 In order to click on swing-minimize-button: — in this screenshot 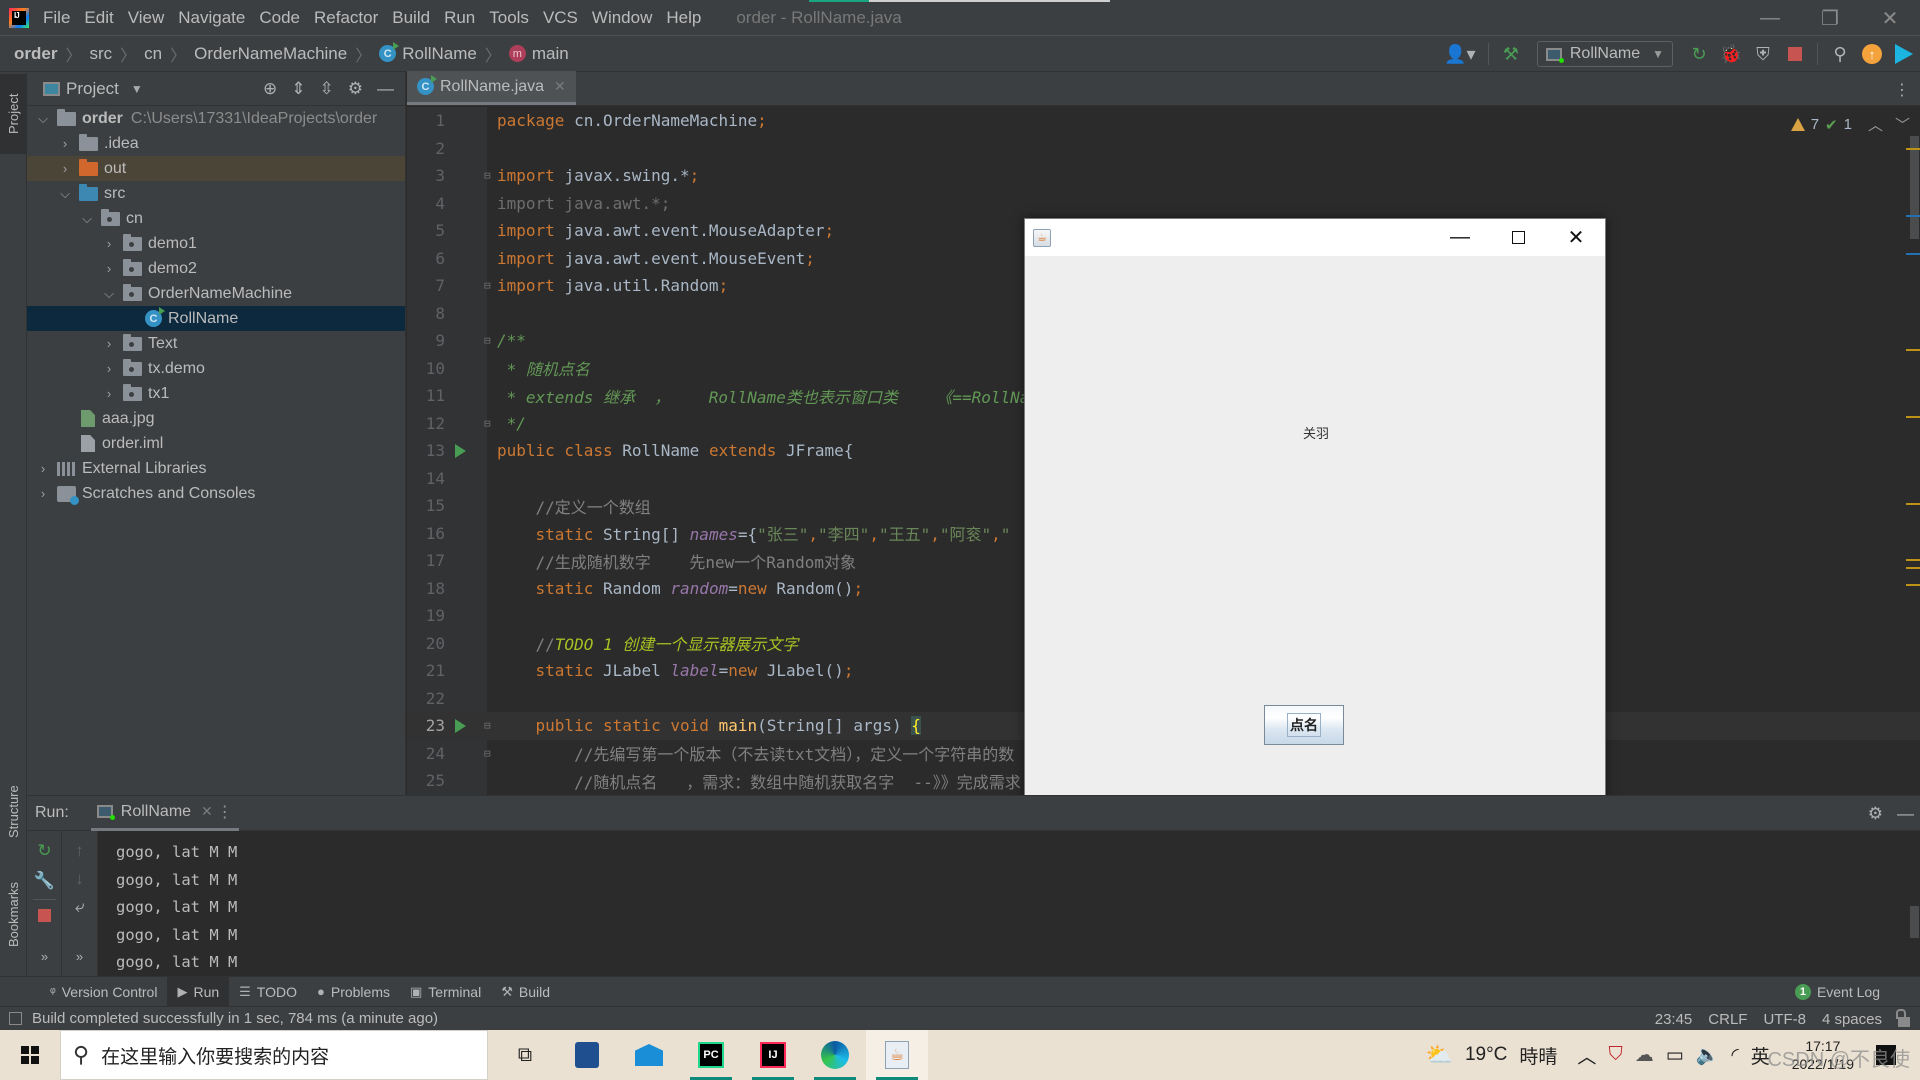, I will do `click(1460, 237)`.